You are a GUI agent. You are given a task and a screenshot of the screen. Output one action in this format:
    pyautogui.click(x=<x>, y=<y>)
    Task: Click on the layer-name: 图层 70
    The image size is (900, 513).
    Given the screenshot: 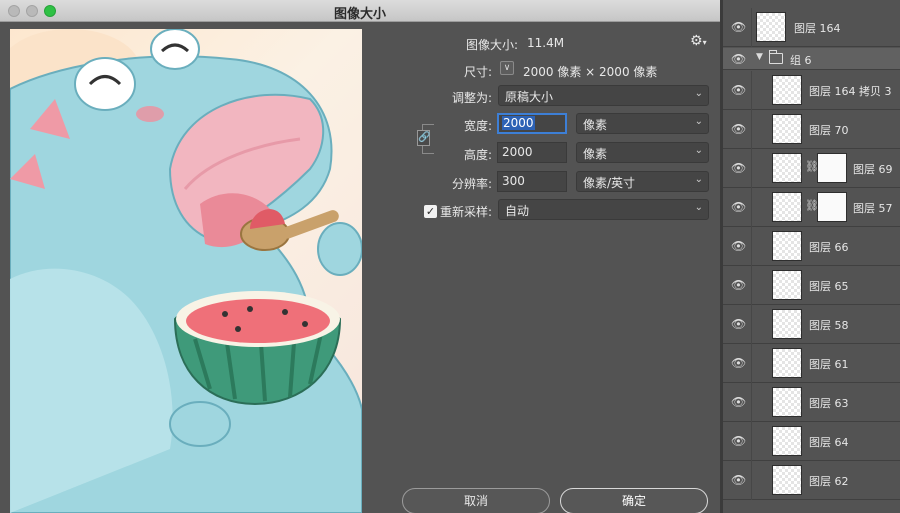 What is the action you would take?
    pyautogui.click(x=829, y=130)
    